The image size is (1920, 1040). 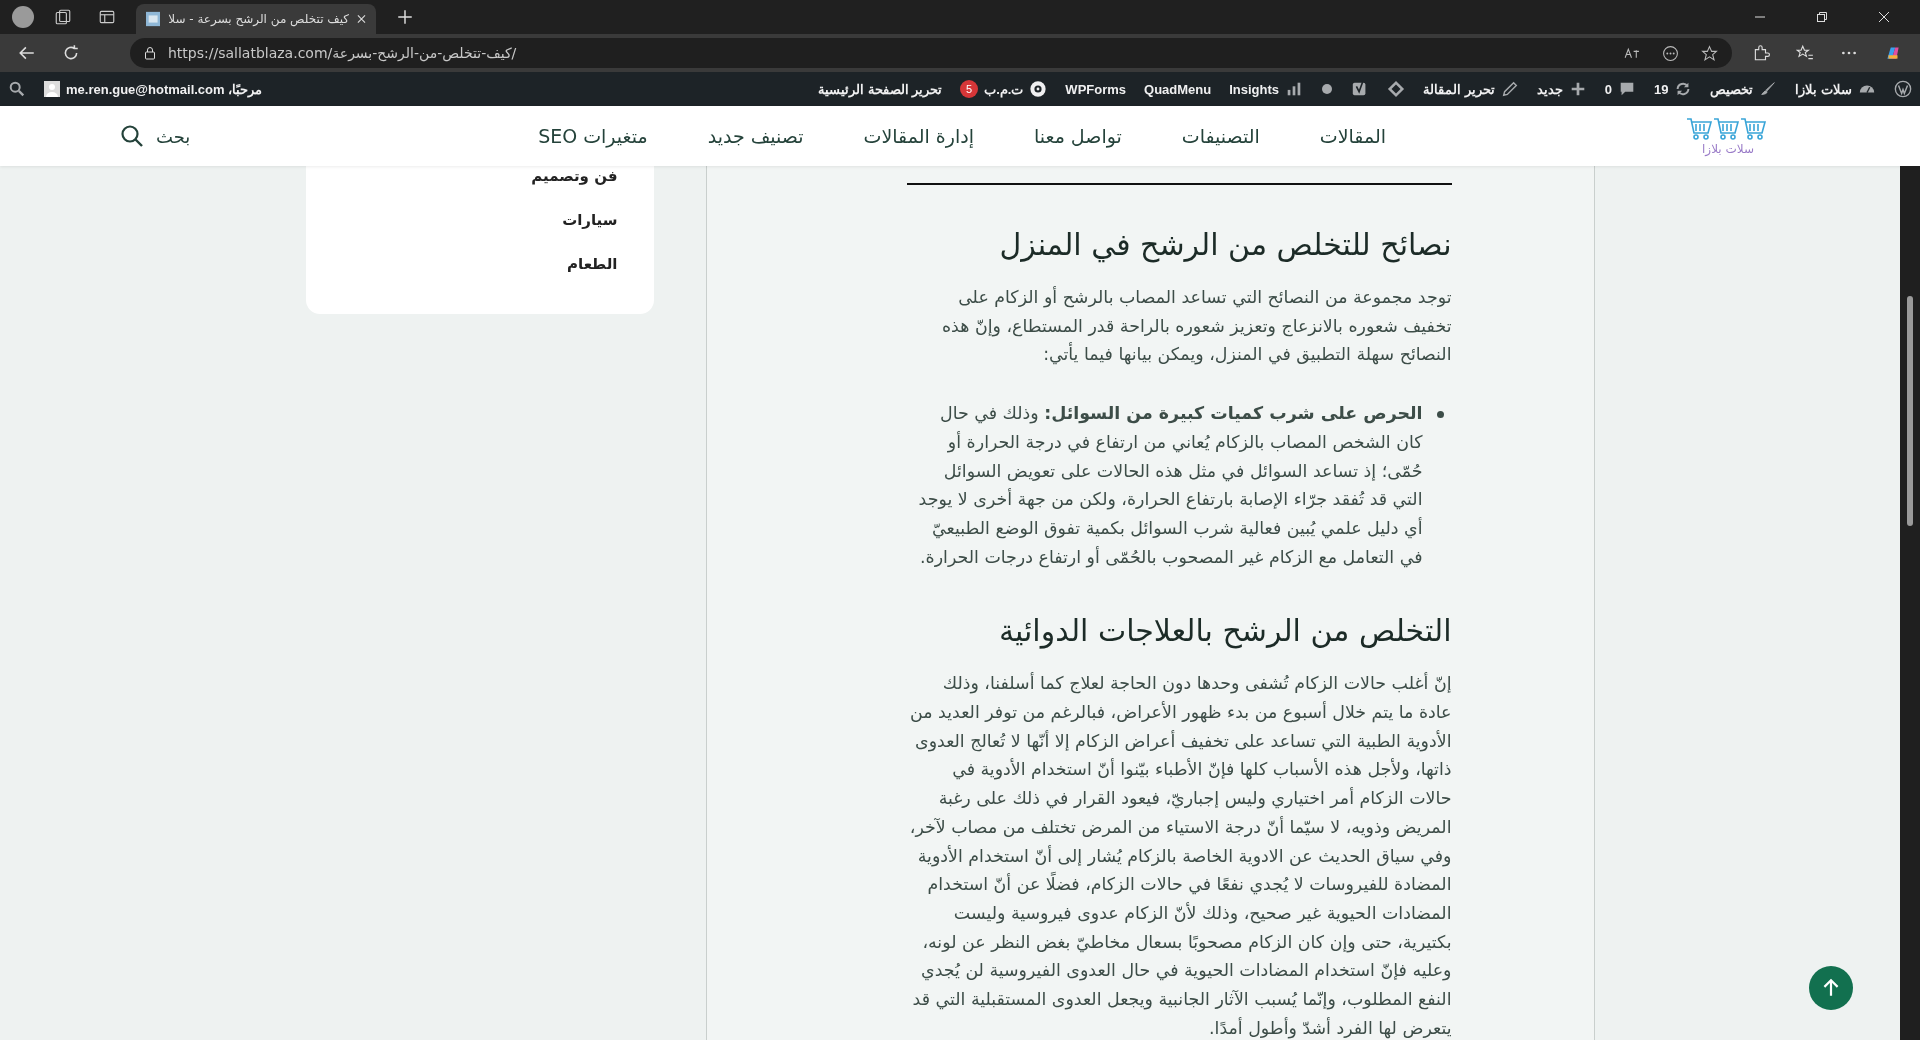 What do you see at coordinates (1709, 53) in the screenshot?
I see `star-icon` at bounding box center [1709, 53].